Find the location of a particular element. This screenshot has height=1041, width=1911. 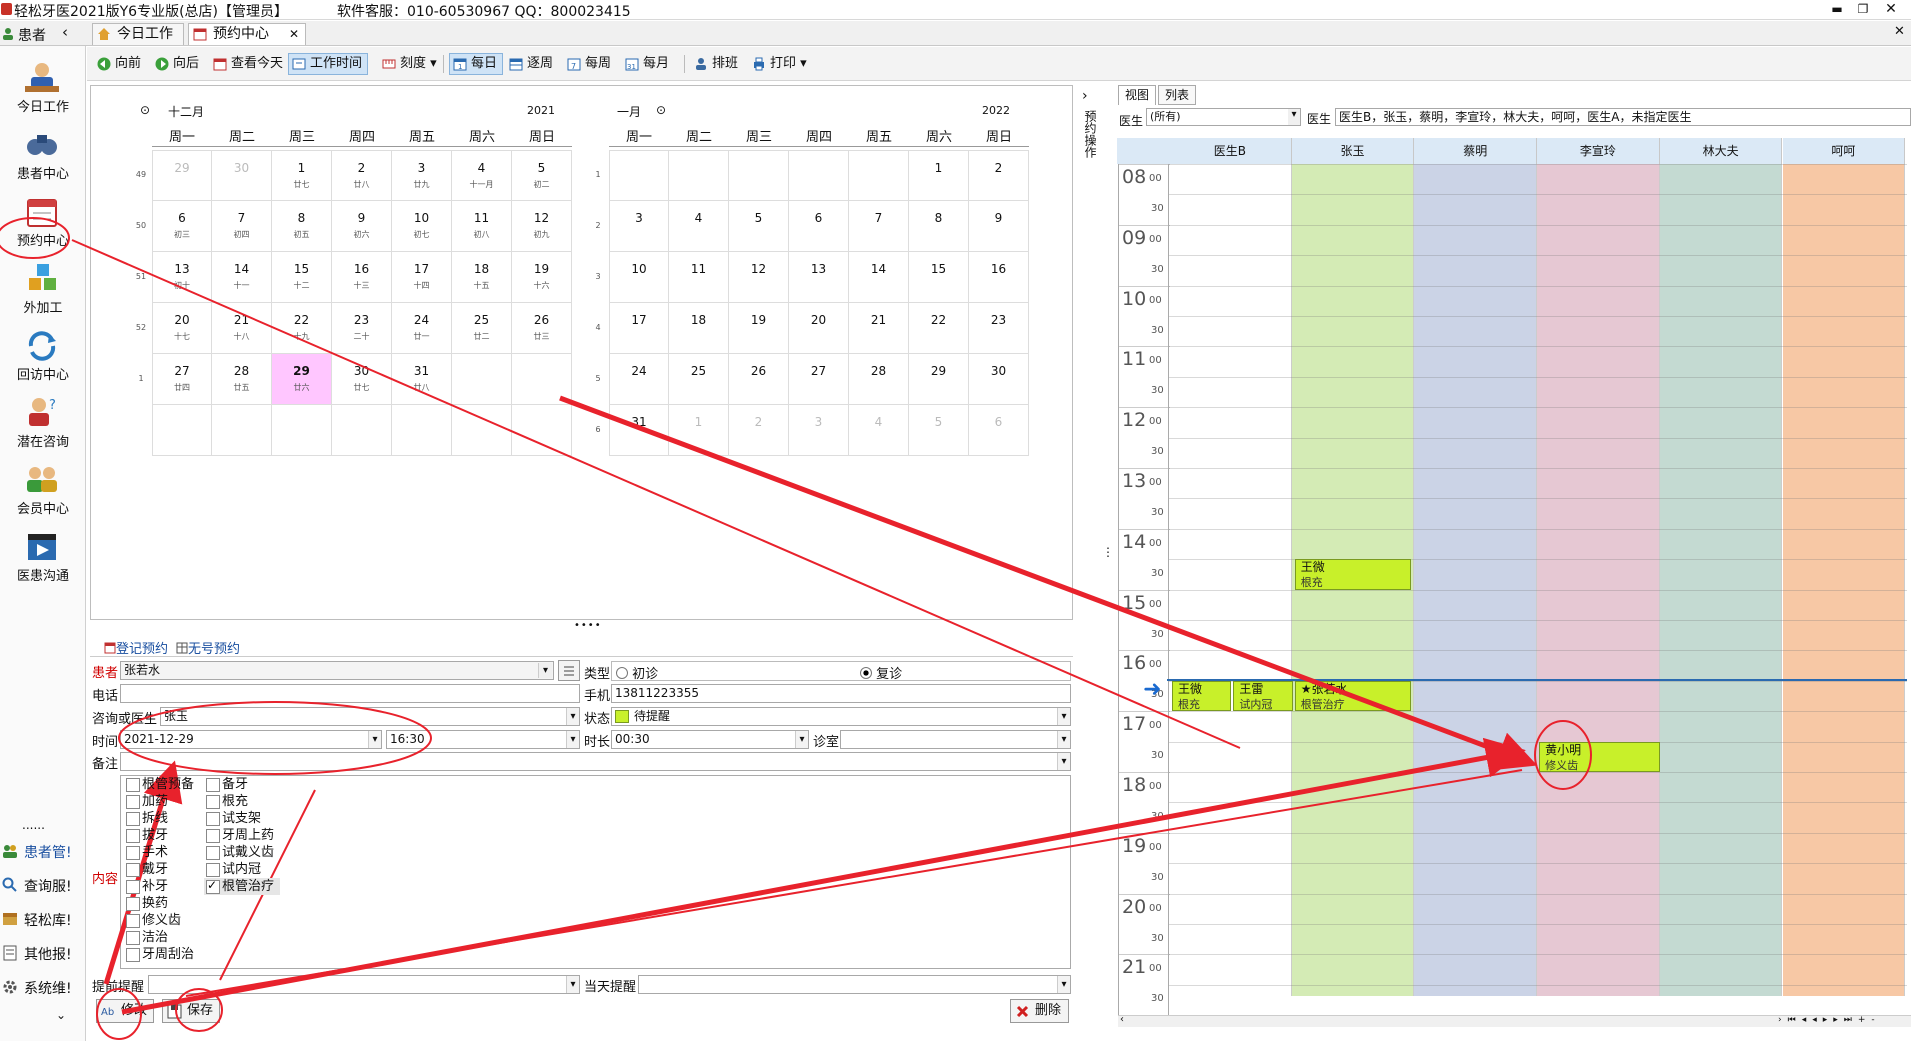

calendar-day-cell: 9 is located at coordinates (999, 226).